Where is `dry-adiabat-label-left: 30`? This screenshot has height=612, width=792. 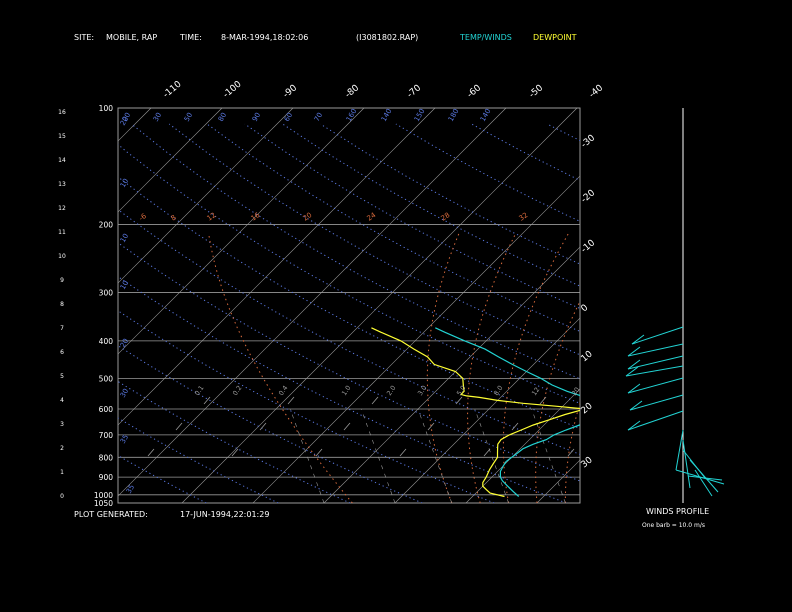
dry-adiabat-label-left: 30 is located at coordinates (124, 393).